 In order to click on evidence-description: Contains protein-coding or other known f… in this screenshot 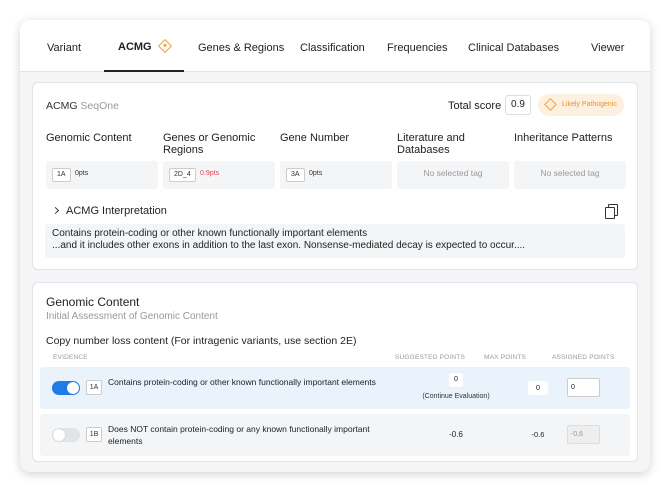, I will do `click(242, 382)`.